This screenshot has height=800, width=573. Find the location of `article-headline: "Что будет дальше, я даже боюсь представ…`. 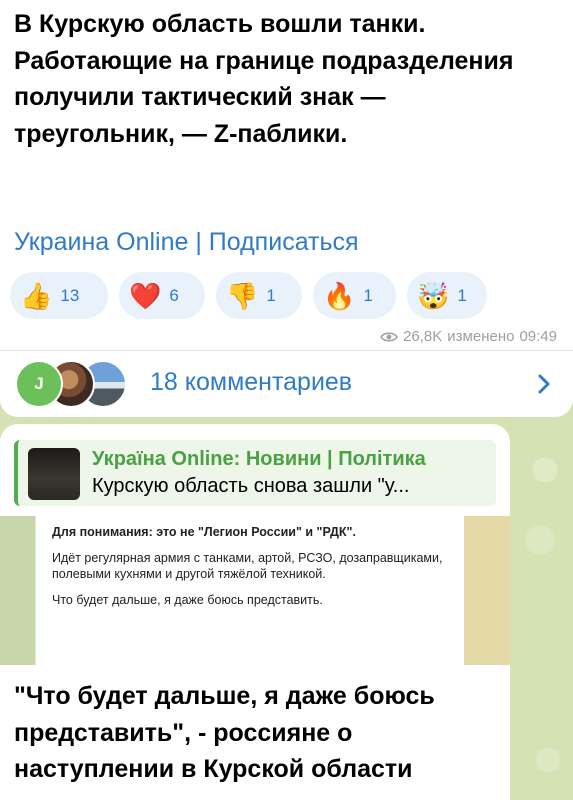

article-headline: "Что будет дальше, я даже боюсь представ… is located at coordinates (224, 732).